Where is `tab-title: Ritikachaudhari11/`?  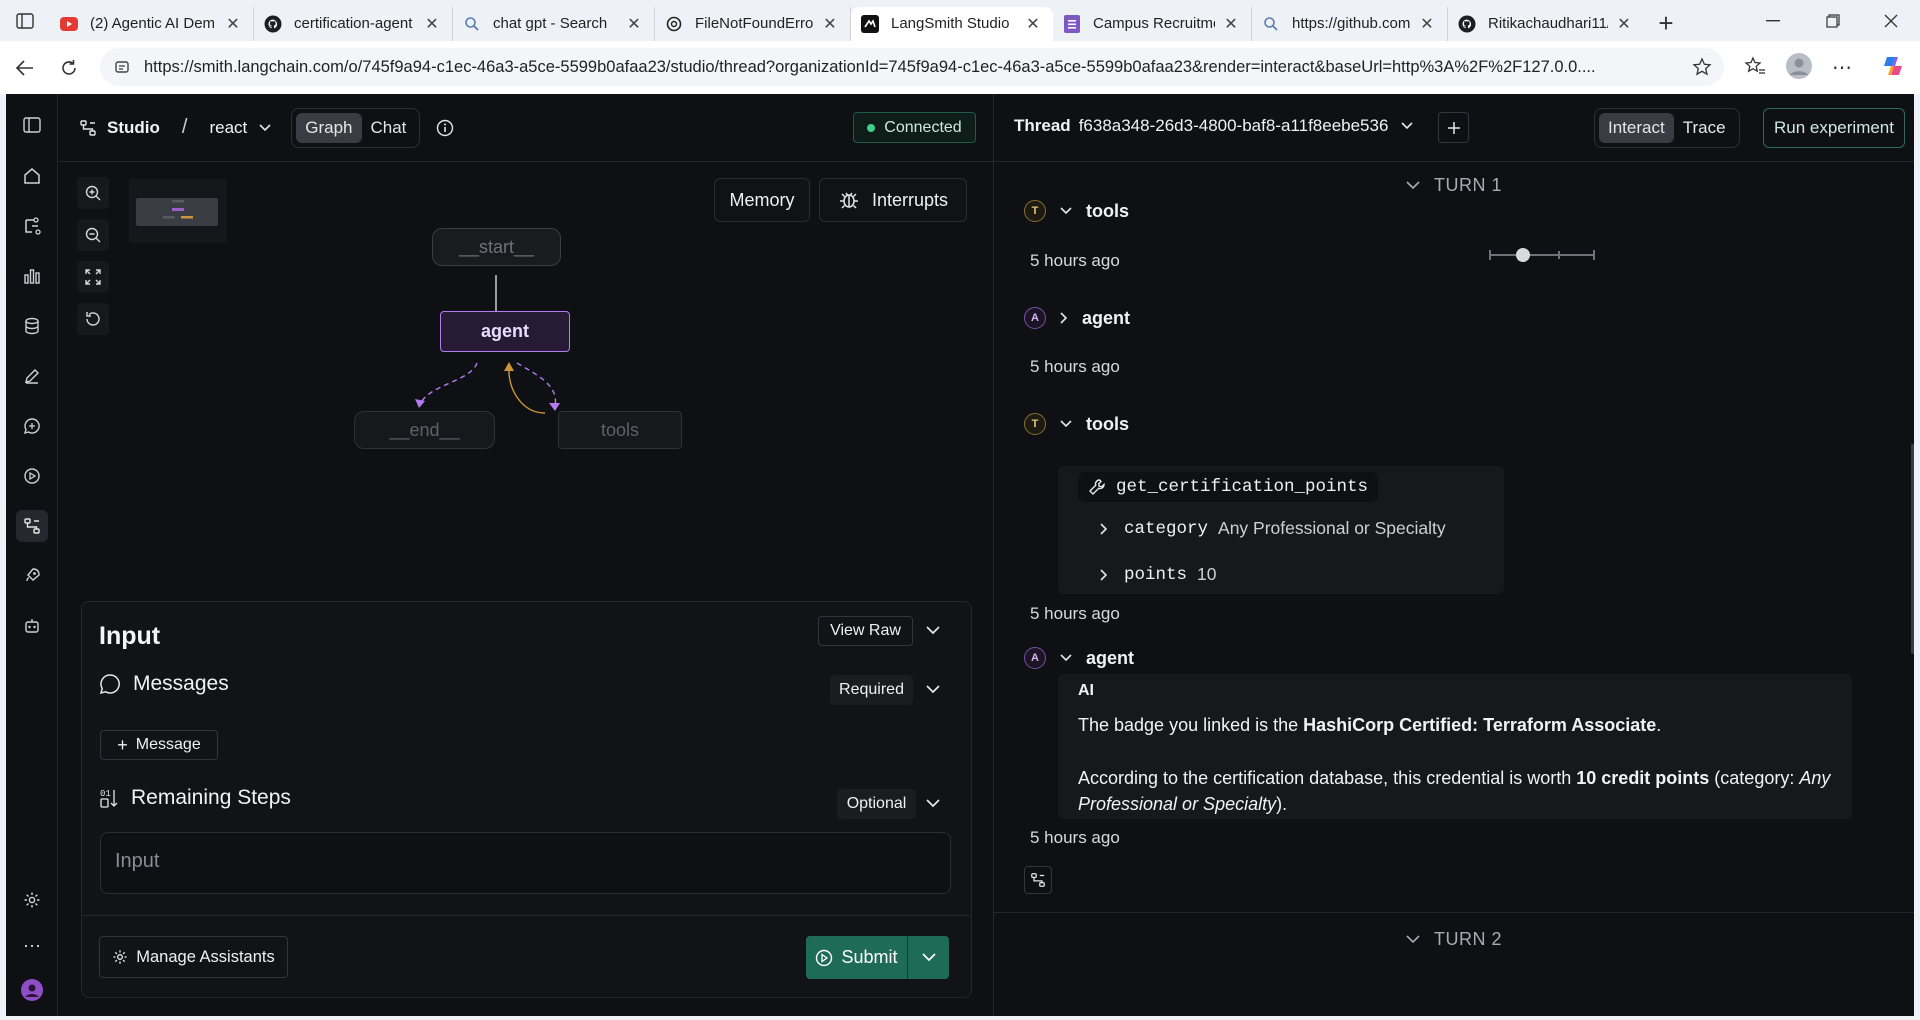
tab-title: Ritikachaudhari11/ is located at coordinates (1548, 23).